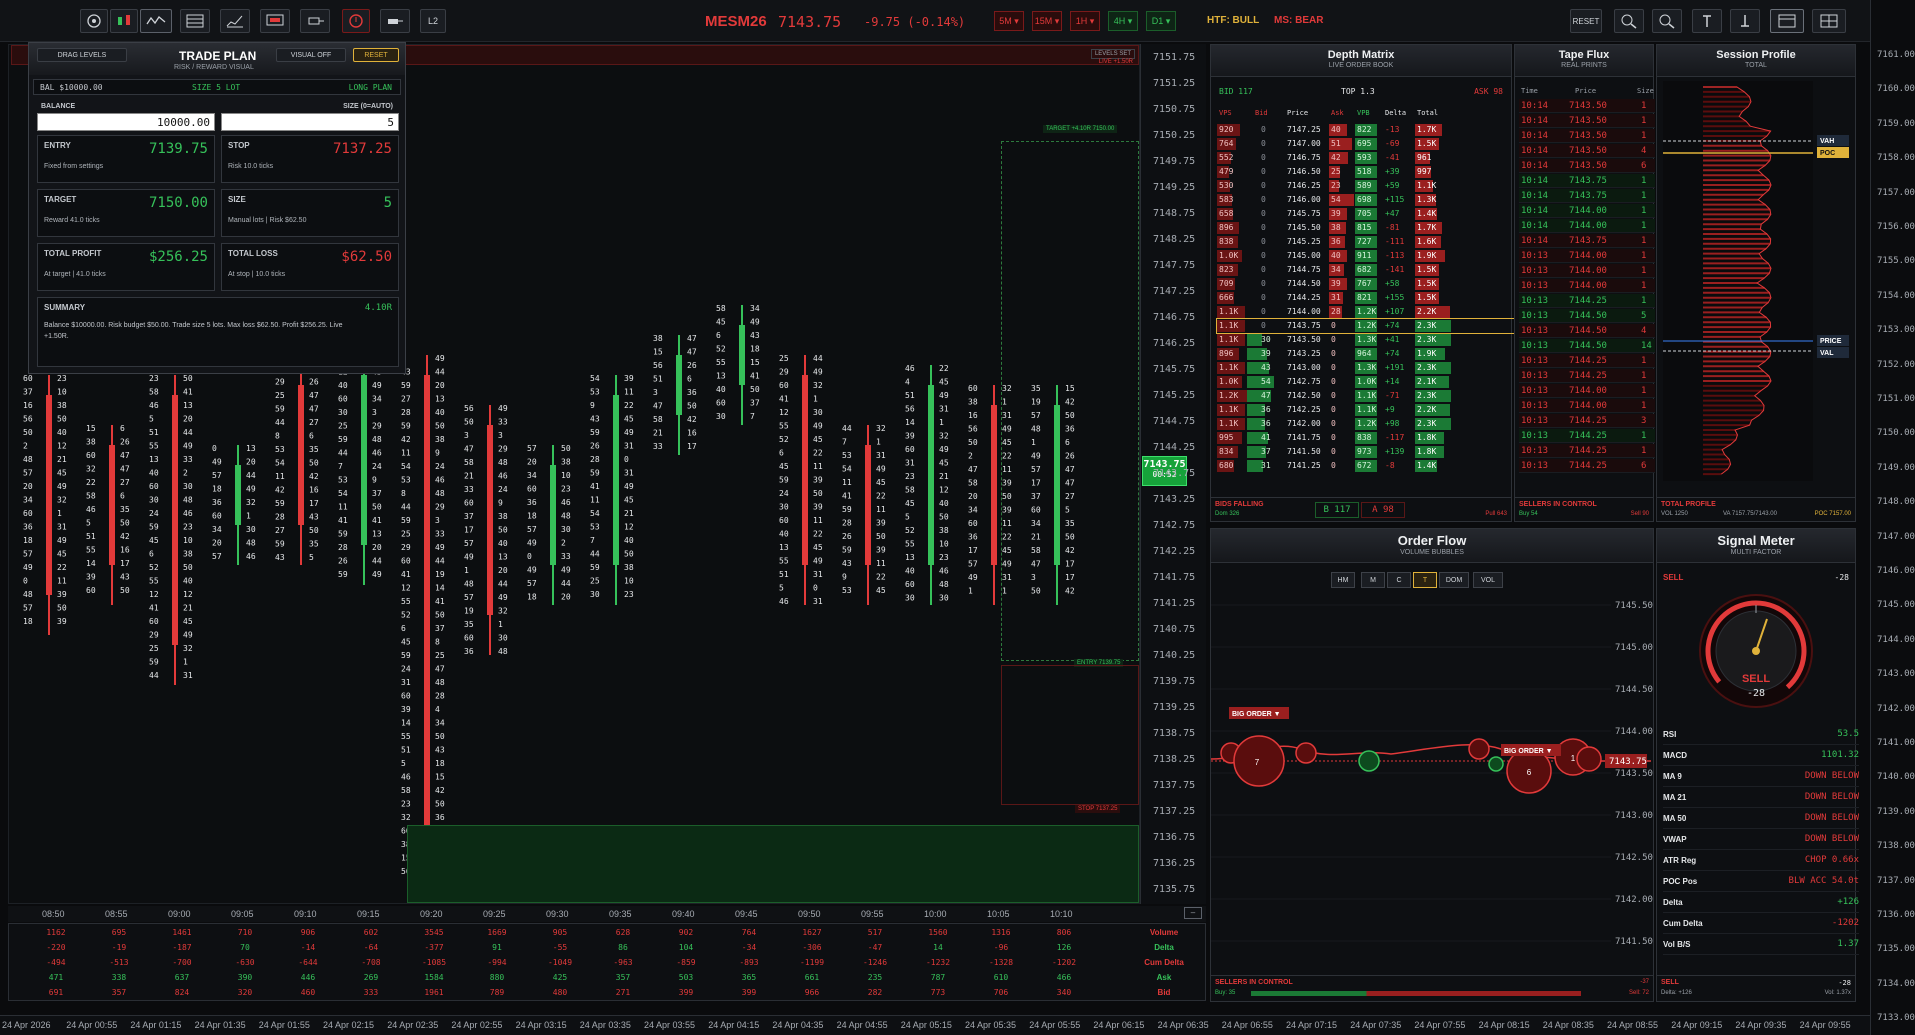  Describe the element at coordinates (280, 557) in the screenshot. I see `footprint-bid: 43` at that location.